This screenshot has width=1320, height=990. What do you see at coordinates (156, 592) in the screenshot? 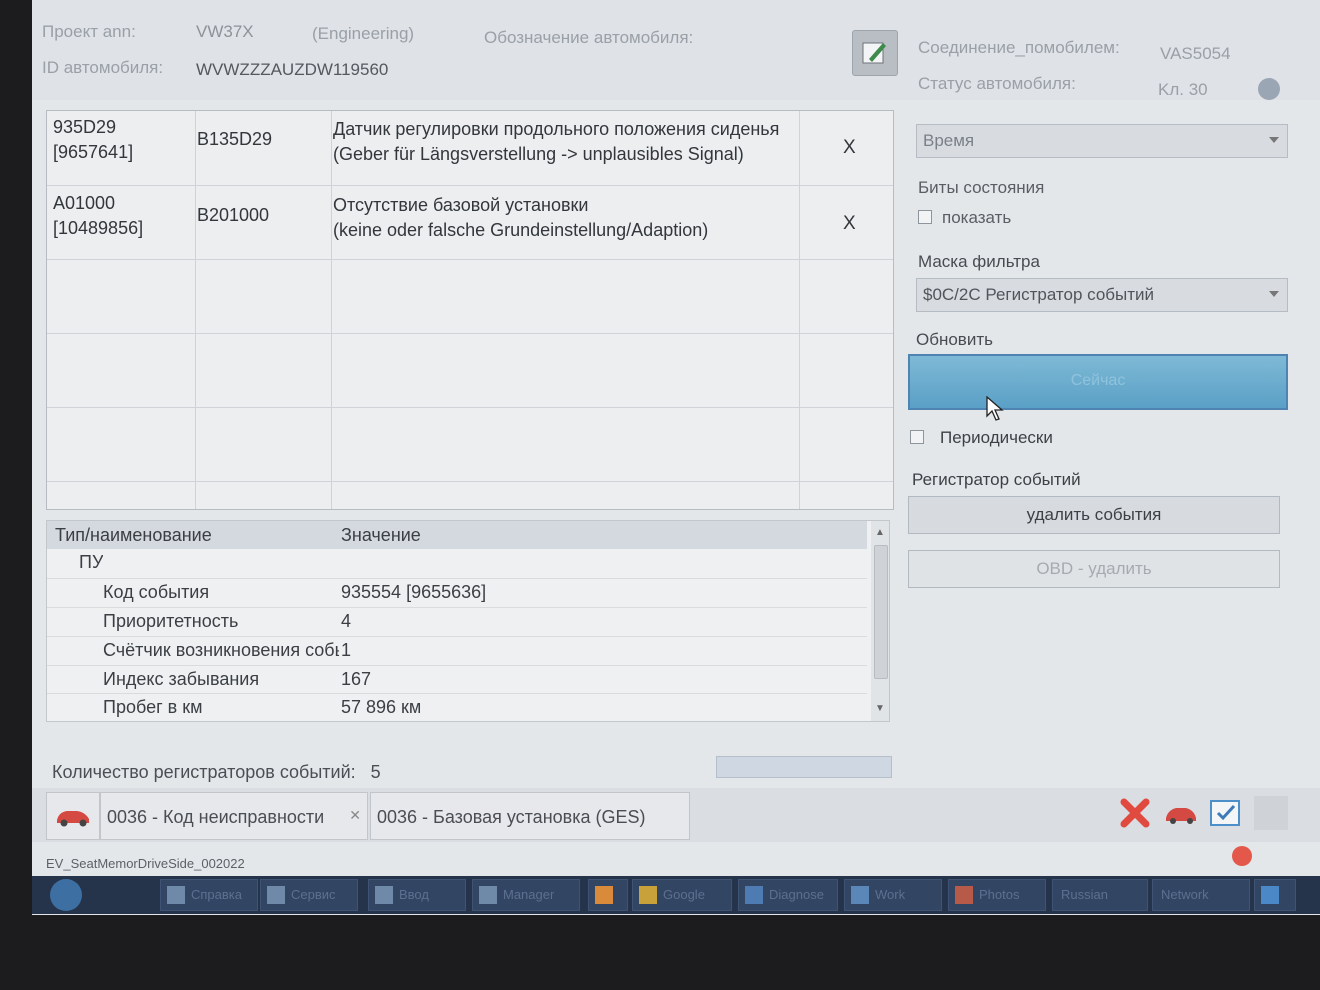
I see `property-name: Код события` at bounding box center [156, 592].